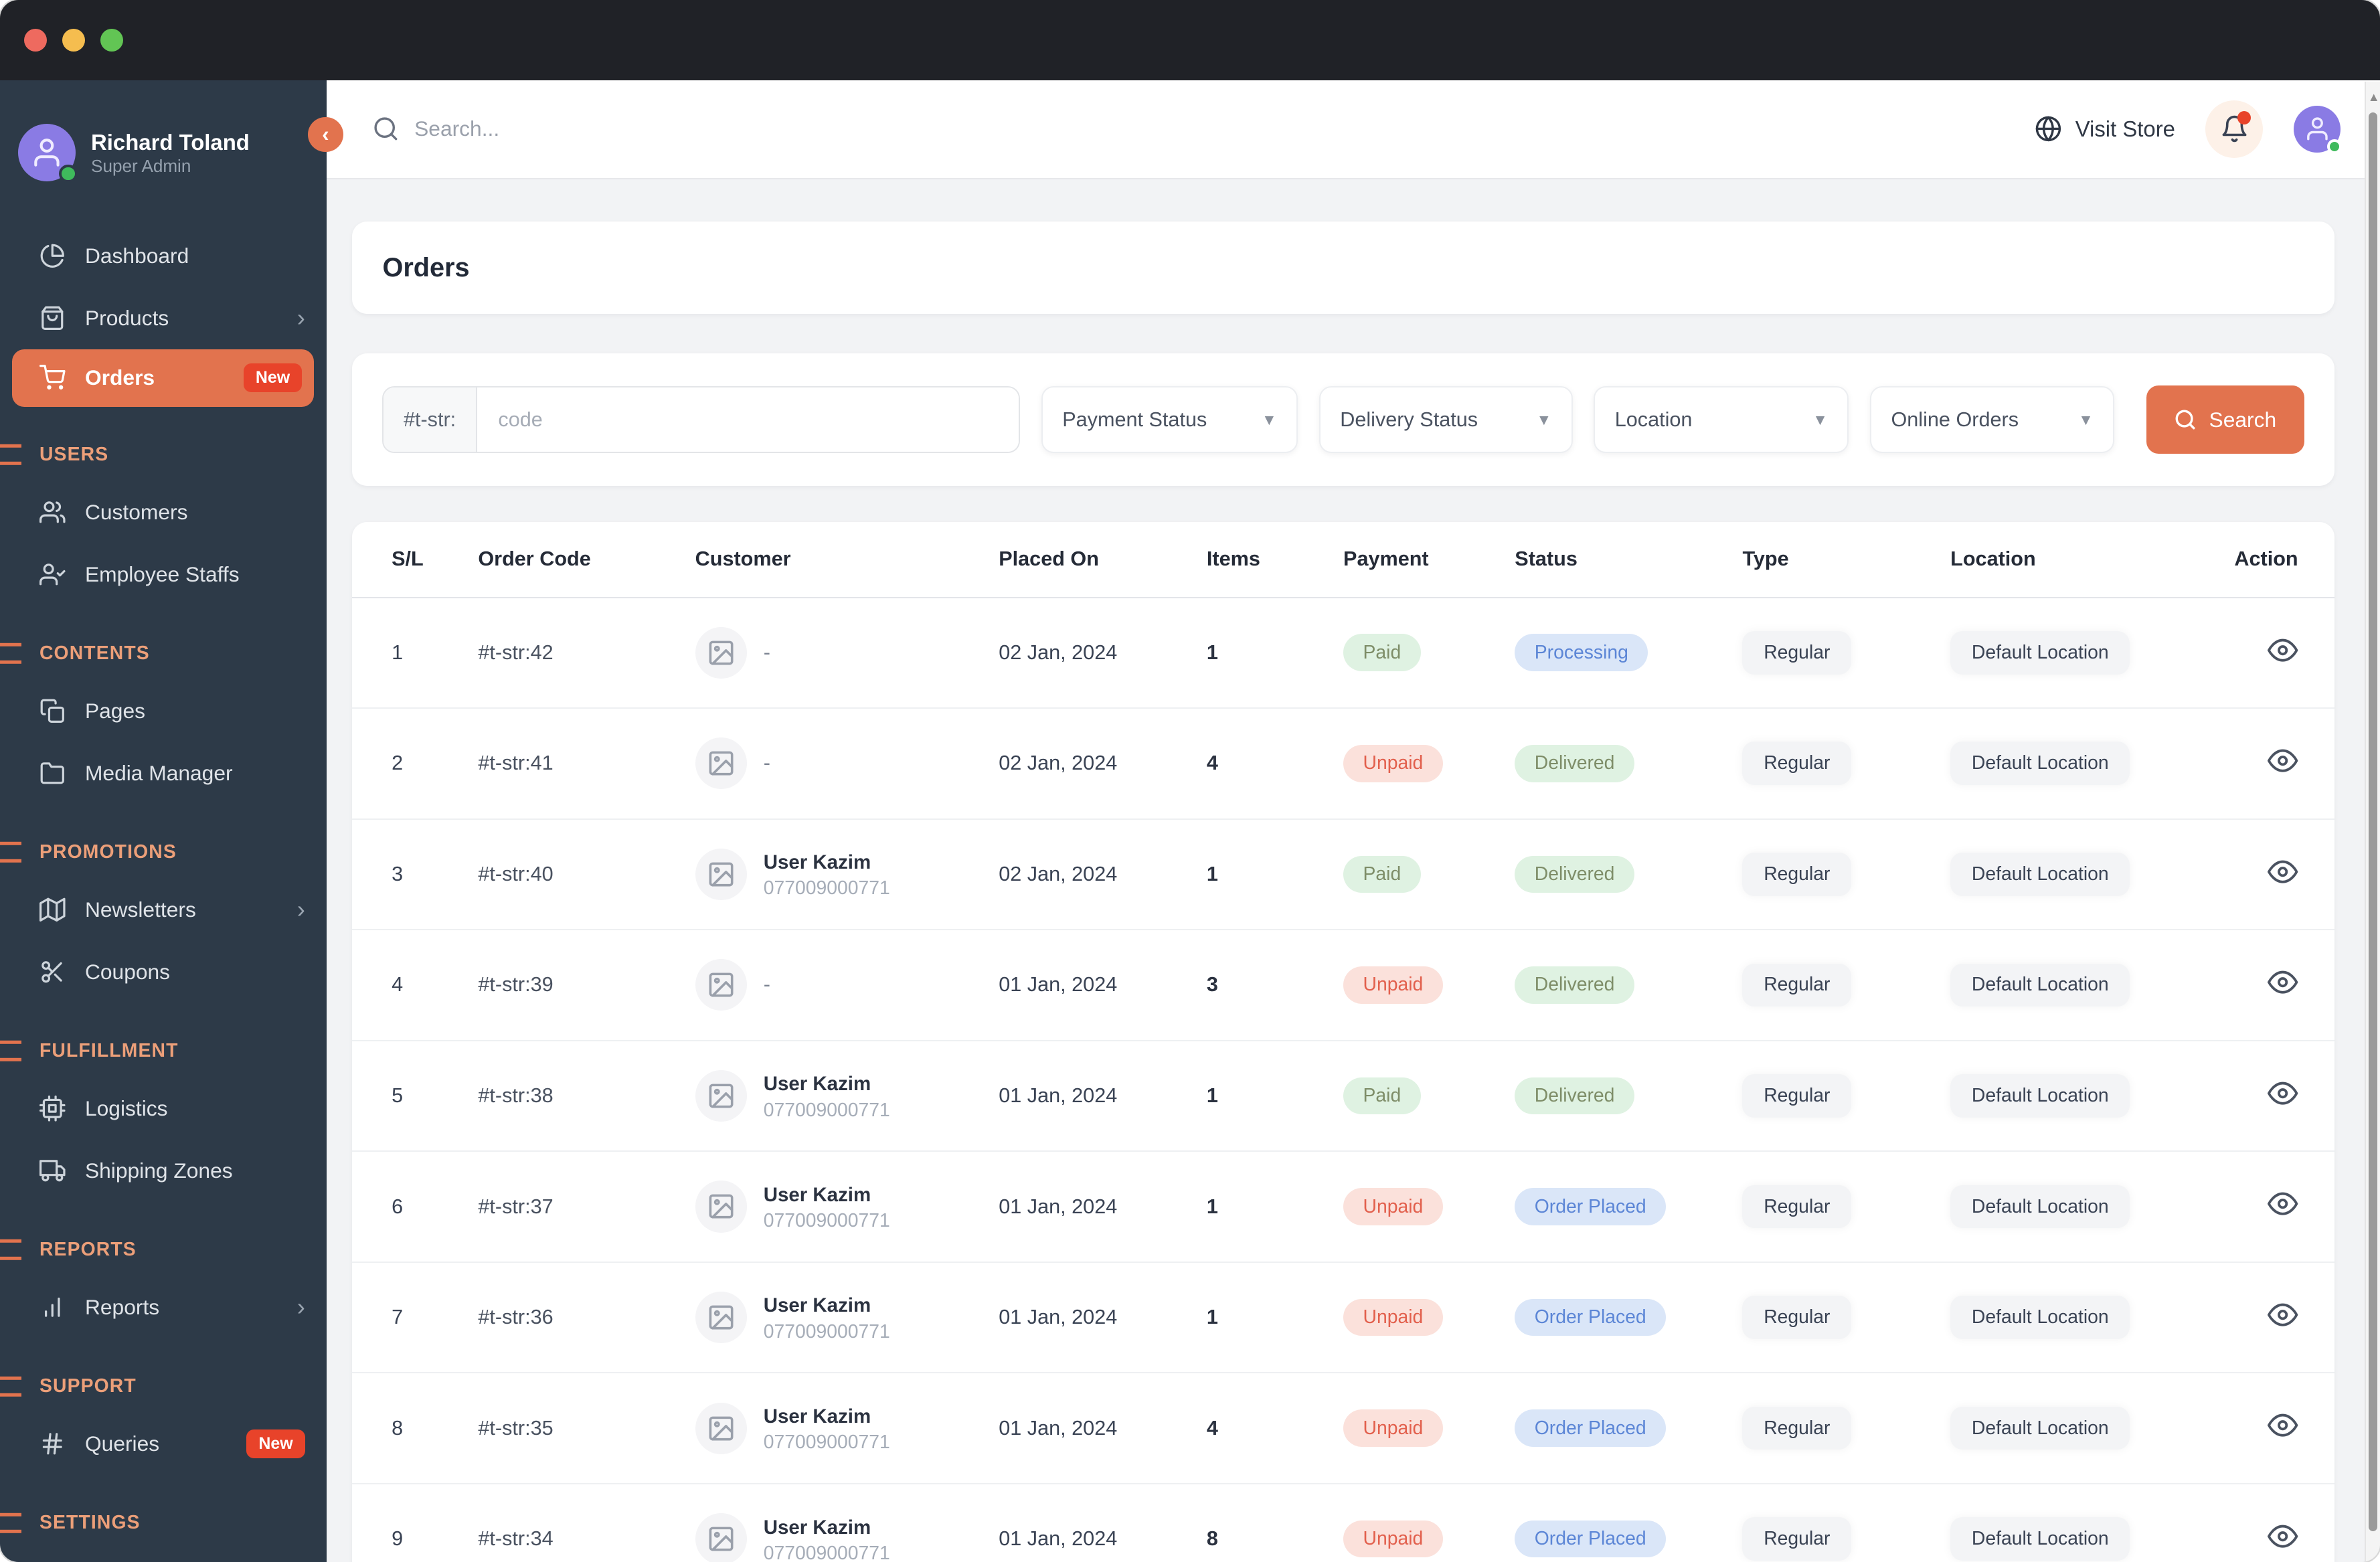  What do you see at coordinates (111, 40) in the screenshot?
I see `zoom-window-button` at bounding box center [111, 40].